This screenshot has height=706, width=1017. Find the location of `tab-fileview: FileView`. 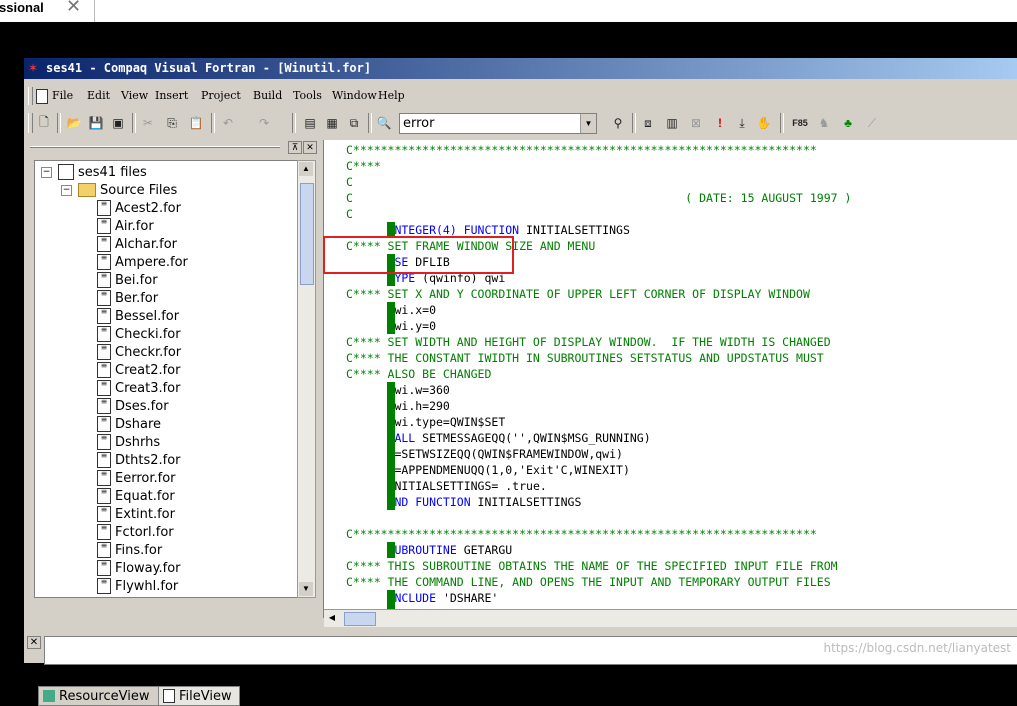

tab-fileview: FileView is located at coordinates (199, 696).